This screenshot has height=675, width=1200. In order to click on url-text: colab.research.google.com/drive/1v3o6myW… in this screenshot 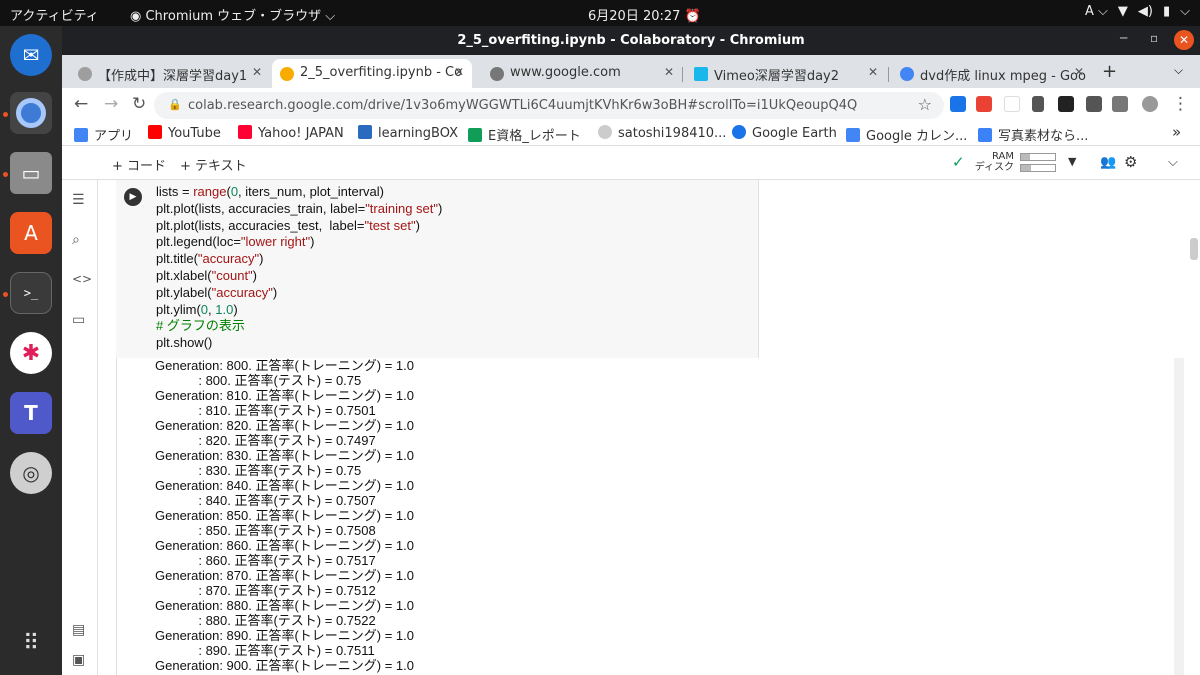, I will do `click(522, 105)`.